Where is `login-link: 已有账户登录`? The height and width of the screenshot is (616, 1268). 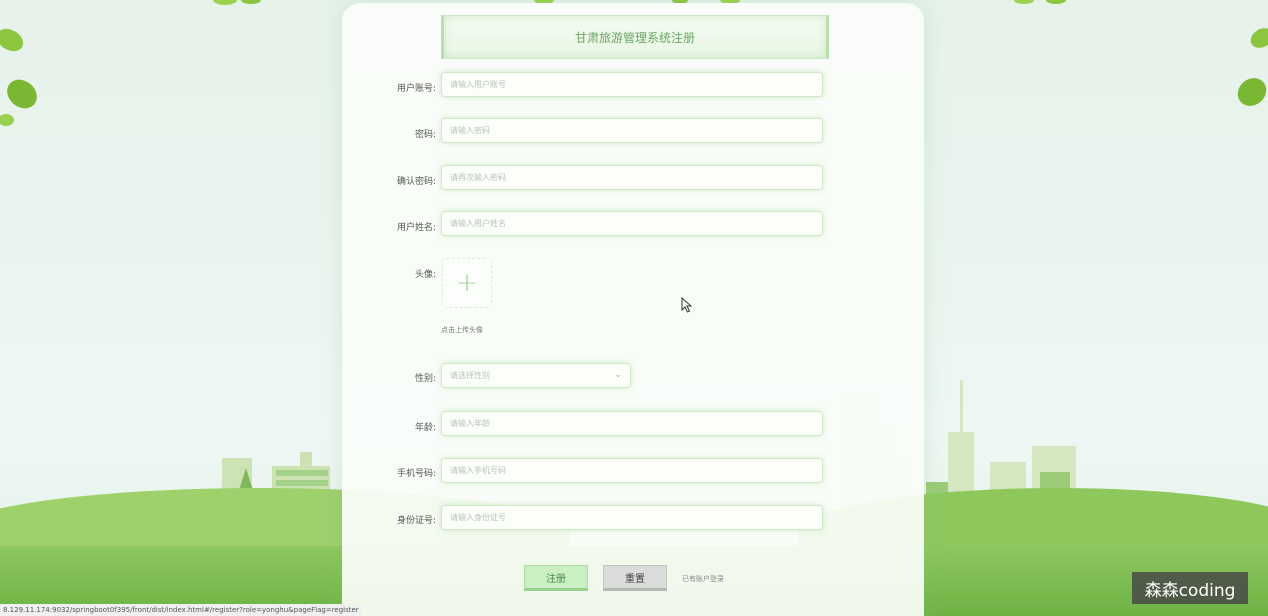 login-link: 已有账户登录 is located at coordinates (703, 579).